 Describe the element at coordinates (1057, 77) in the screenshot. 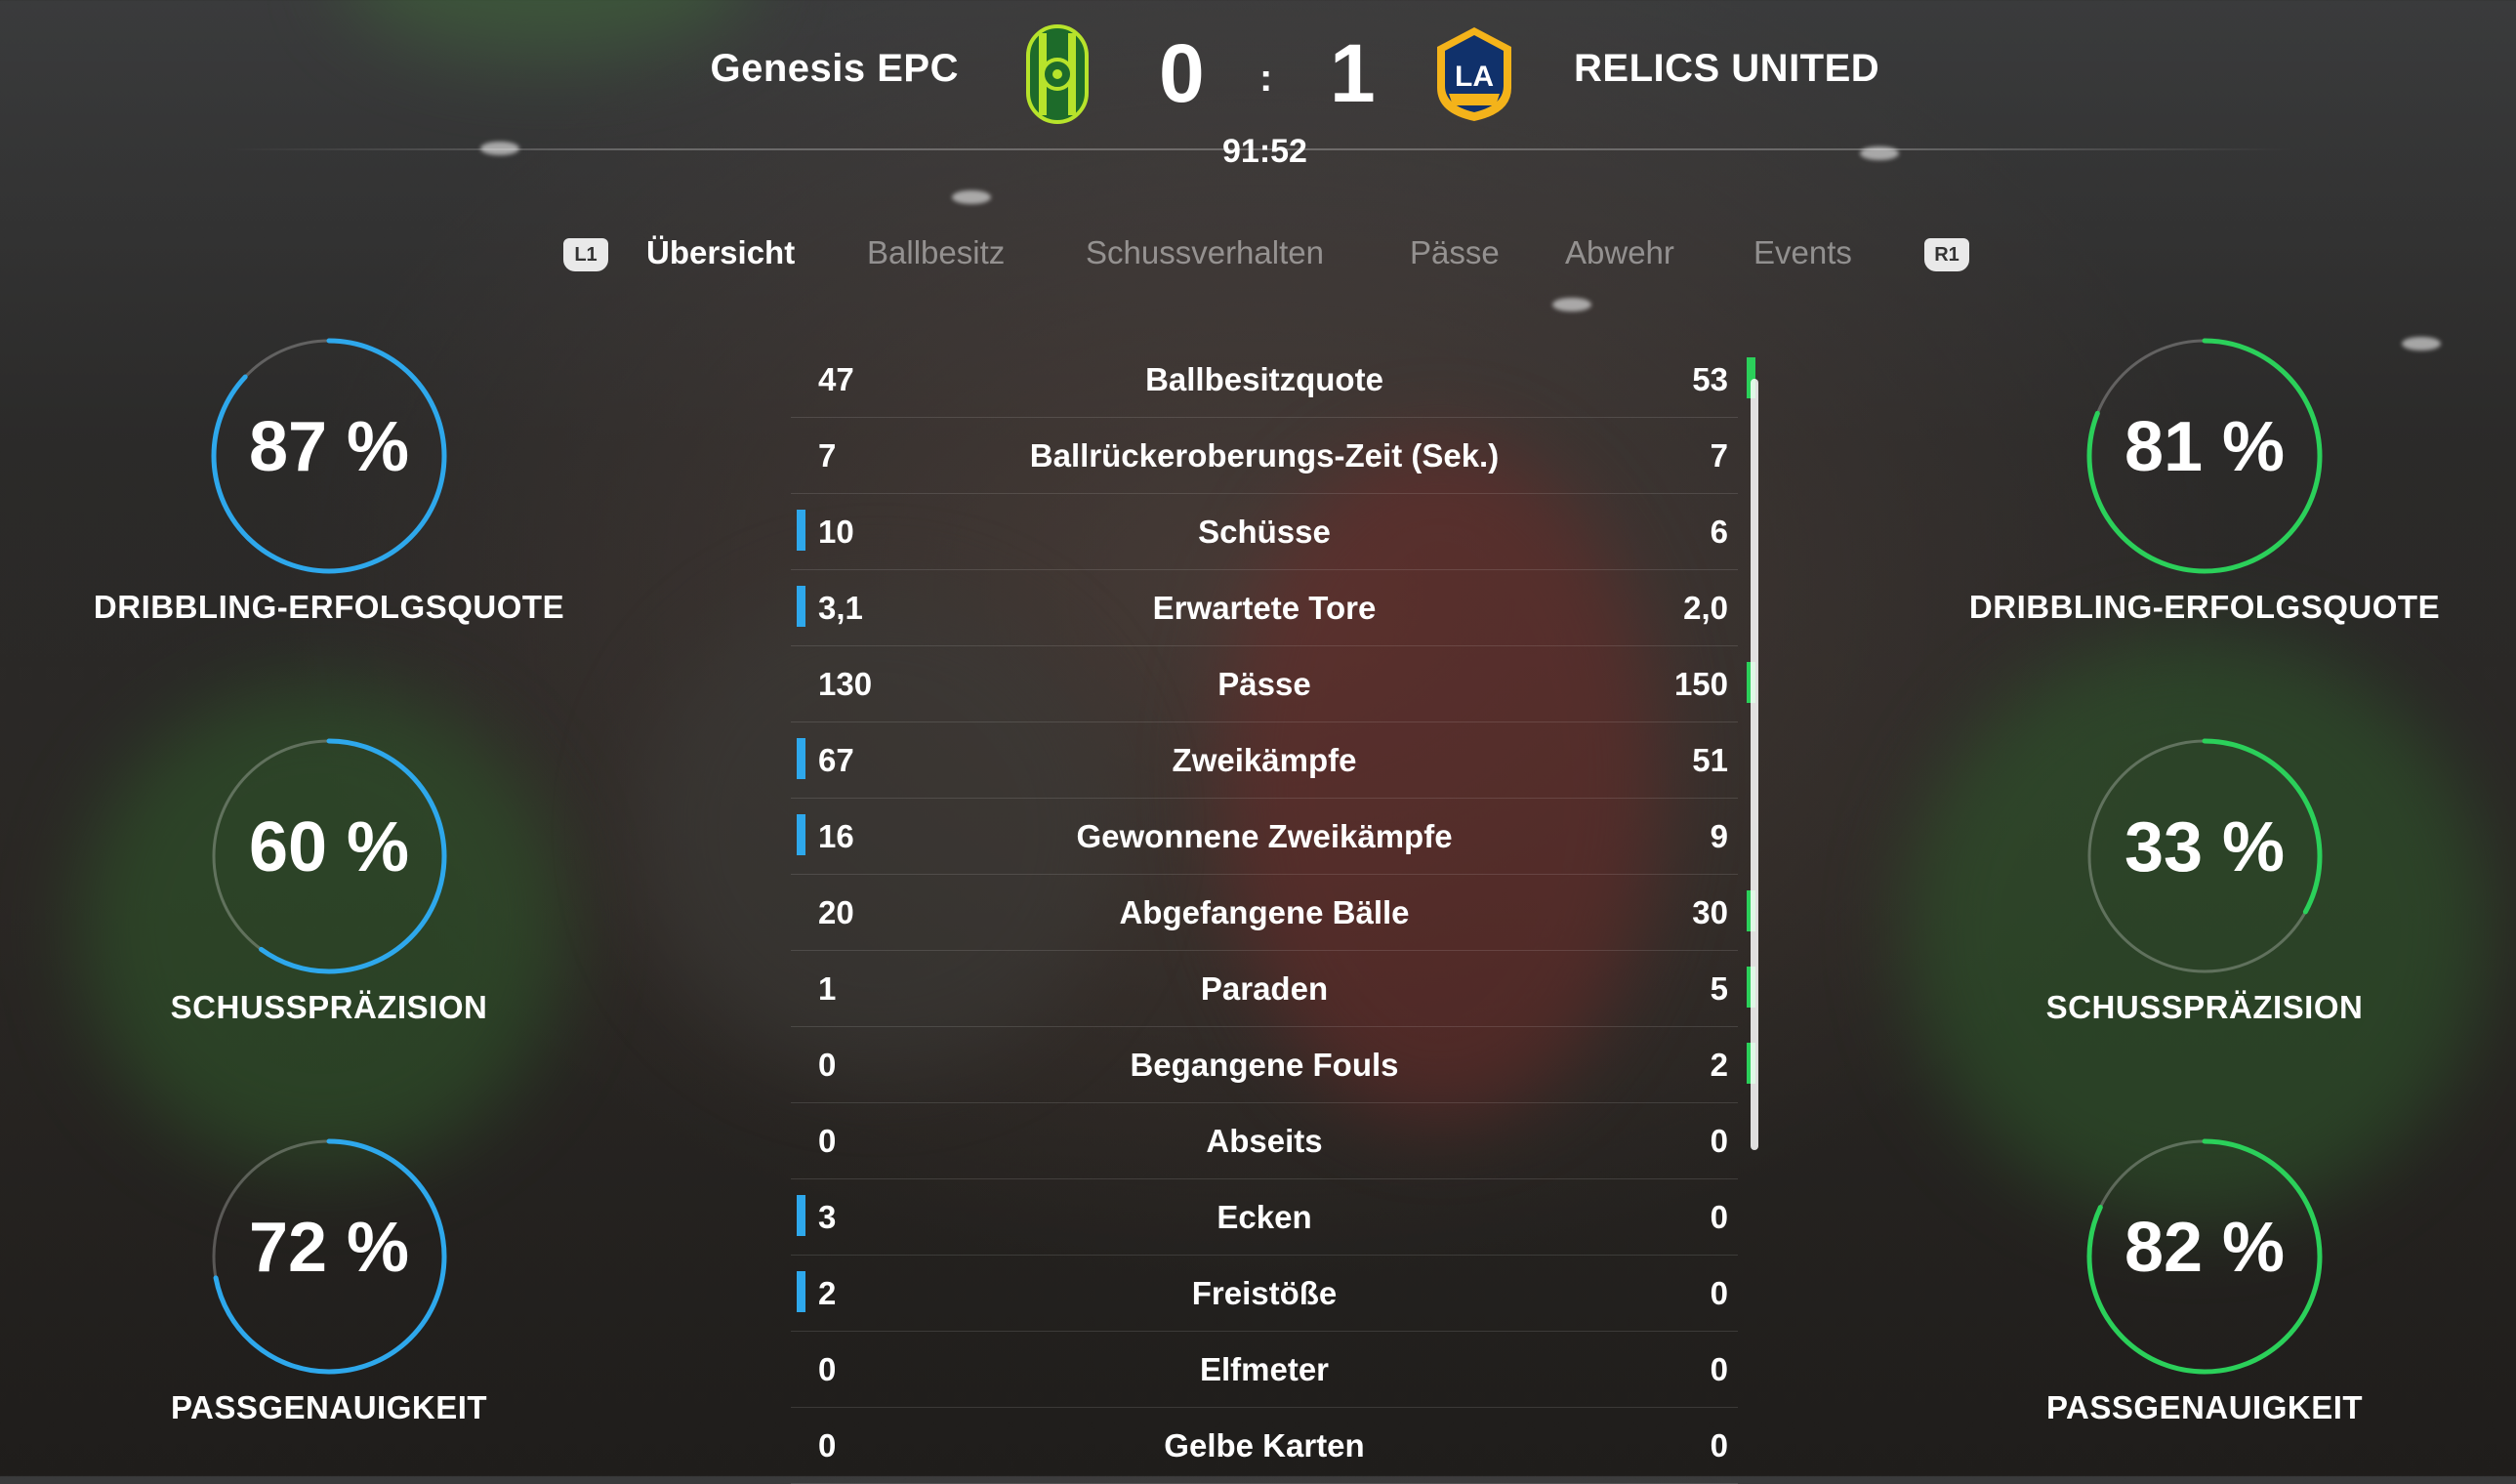

I see `home-team-crest-icon` at that location.